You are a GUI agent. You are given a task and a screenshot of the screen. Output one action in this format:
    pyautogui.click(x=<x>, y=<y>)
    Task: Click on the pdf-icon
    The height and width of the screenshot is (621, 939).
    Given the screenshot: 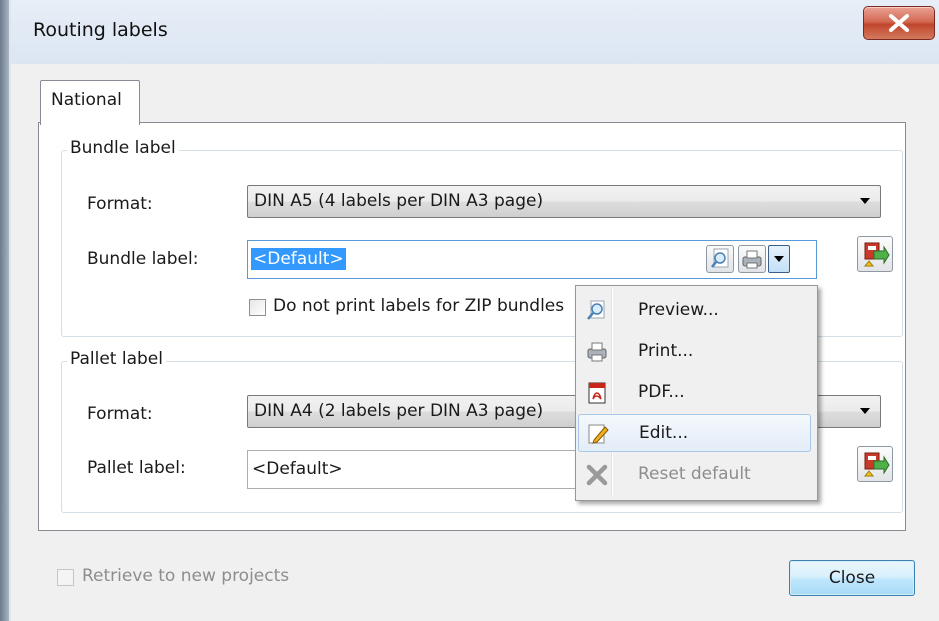 What is the action you would take?
    pyautogui.click(x=597, y=393)
    